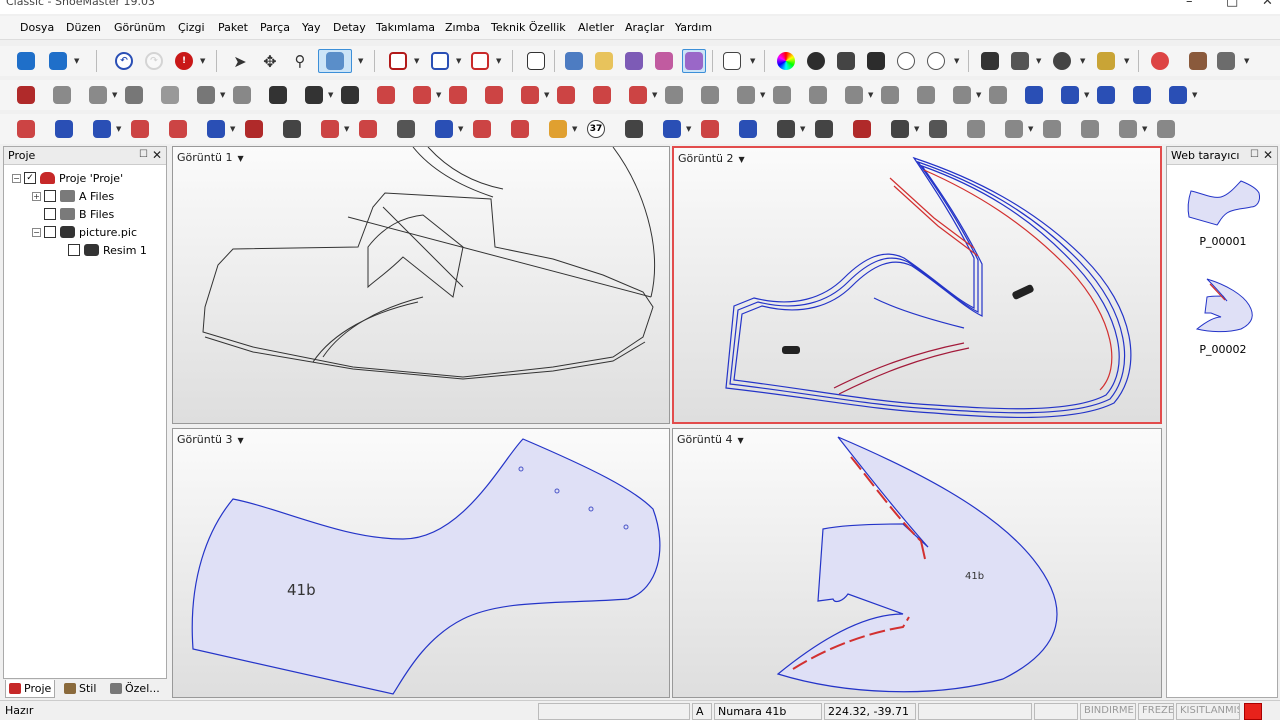  What do you see at coordinates (30, 178) in the screenshot?
I see `checkbox: ✓` at bounding box center [30, 178].